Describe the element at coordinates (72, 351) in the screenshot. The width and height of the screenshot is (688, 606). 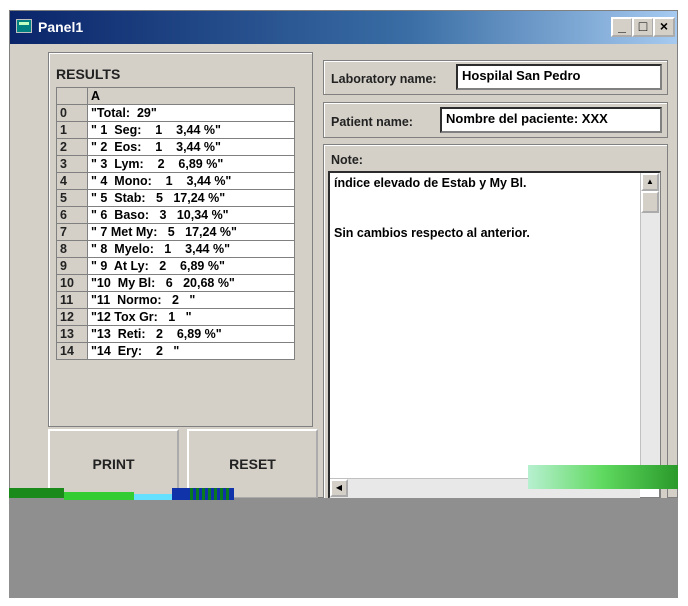
I see `row-number: 14` at that location.